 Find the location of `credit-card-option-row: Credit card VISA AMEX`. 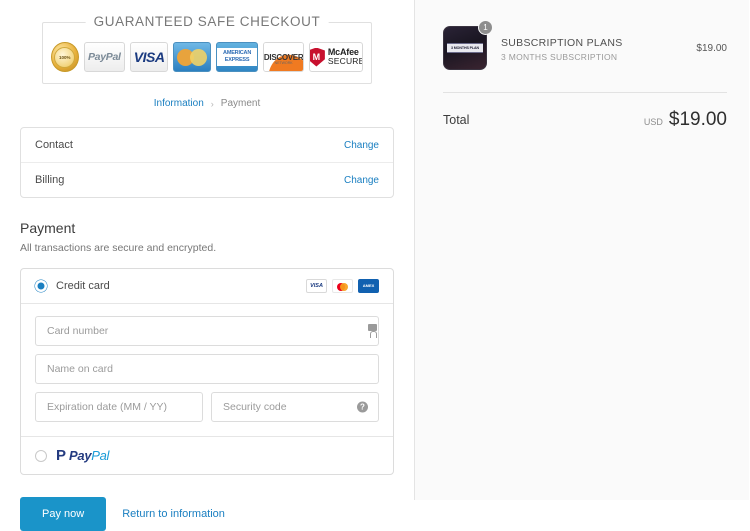

credit-card-option-row: Credit card VISA AMEX is located at coordinates (207, 286).